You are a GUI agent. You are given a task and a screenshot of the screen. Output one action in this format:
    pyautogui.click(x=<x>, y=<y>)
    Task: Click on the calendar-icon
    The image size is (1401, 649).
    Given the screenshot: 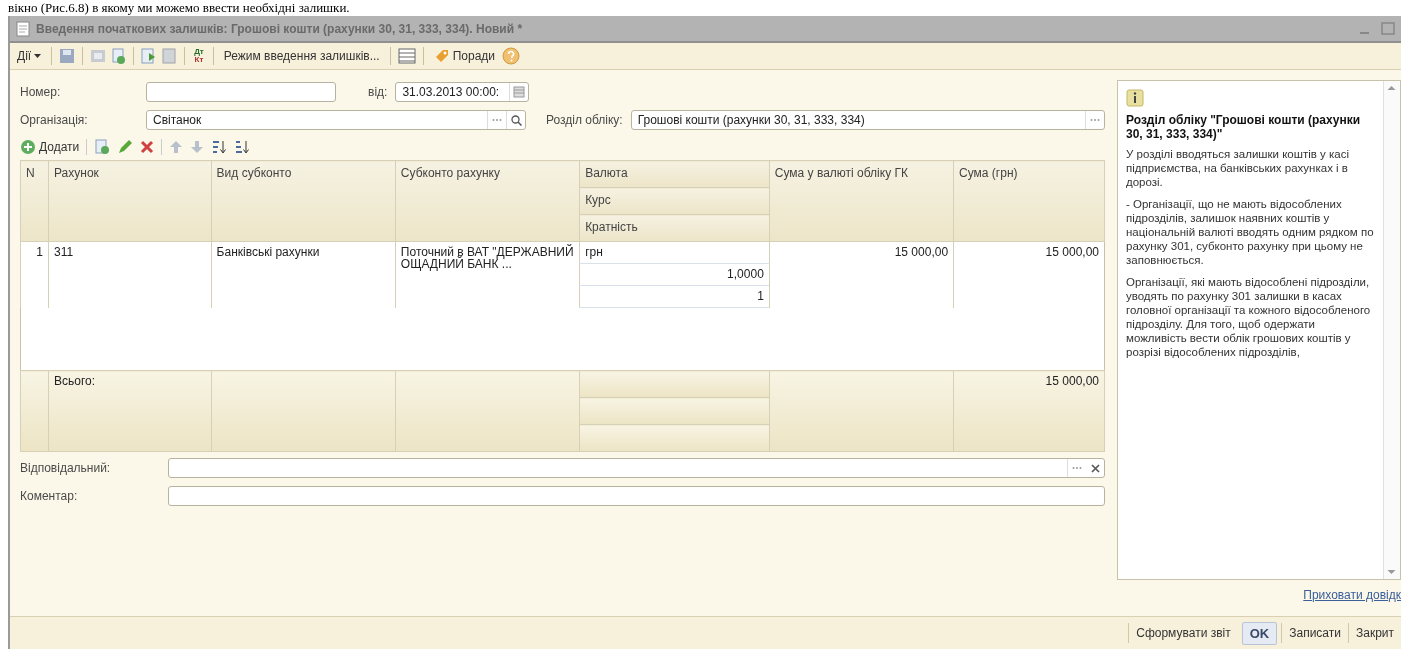 What is the action you would take?
    pyautogui.click(x=519, y=92)
    